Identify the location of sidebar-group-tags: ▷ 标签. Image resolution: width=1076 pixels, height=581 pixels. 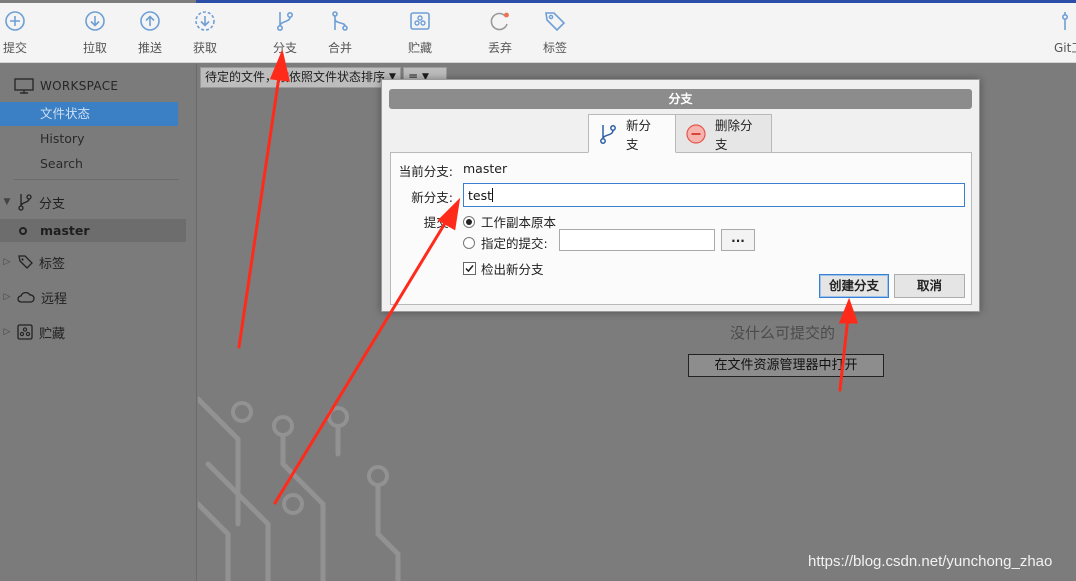
(32, 262).